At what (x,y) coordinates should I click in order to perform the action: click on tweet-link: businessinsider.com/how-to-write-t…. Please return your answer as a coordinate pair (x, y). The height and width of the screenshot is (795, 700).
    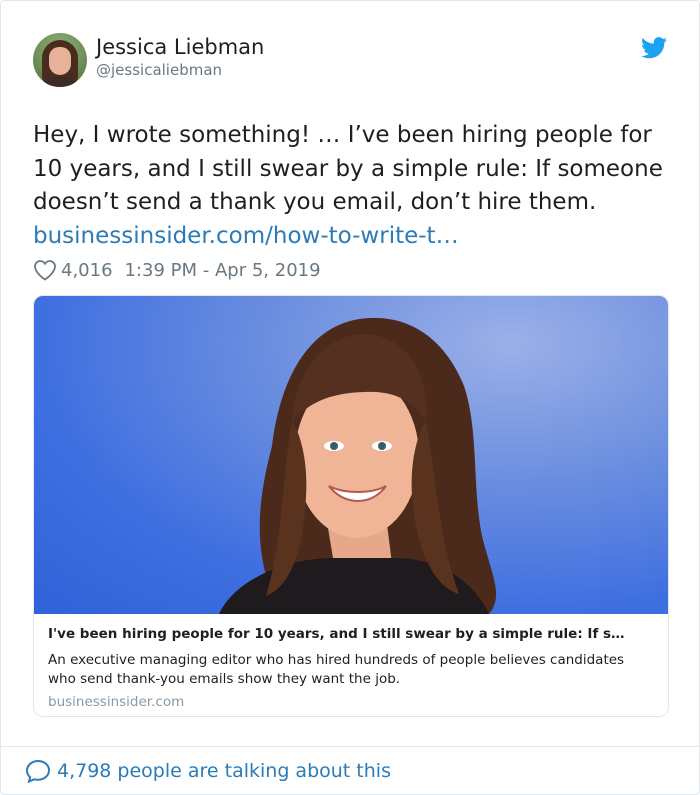
    Looking at the image, I should click on (246, 236).